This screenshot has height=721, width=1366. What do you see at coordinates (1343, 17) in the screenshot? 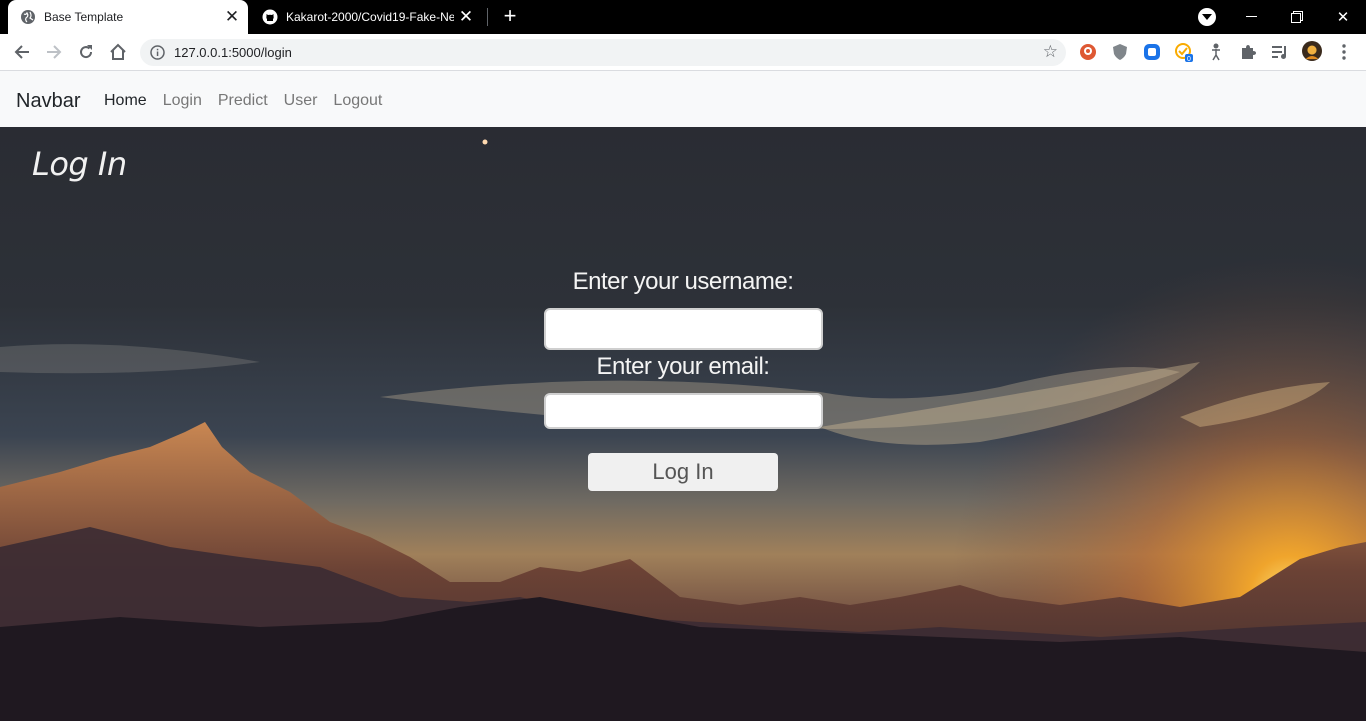
I see `close-window-icon: ✕` at bounding box center [1343, 17].